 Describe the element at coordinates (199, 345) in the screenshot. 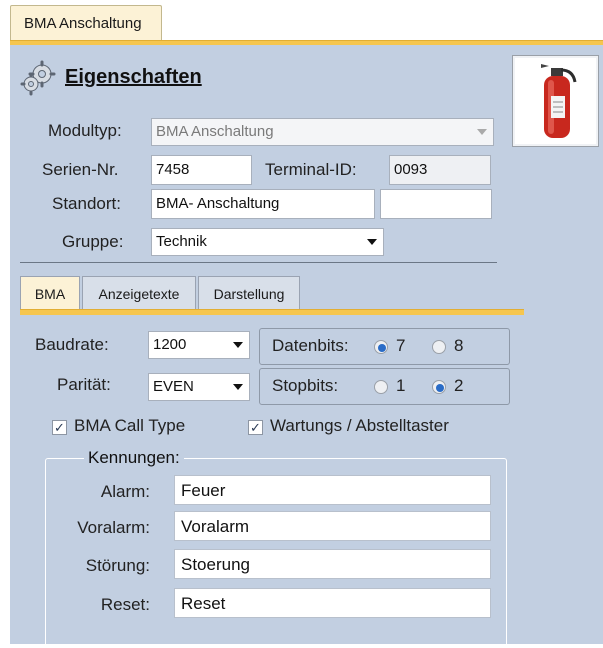

I see `baudrate-select: 1200` at that location.